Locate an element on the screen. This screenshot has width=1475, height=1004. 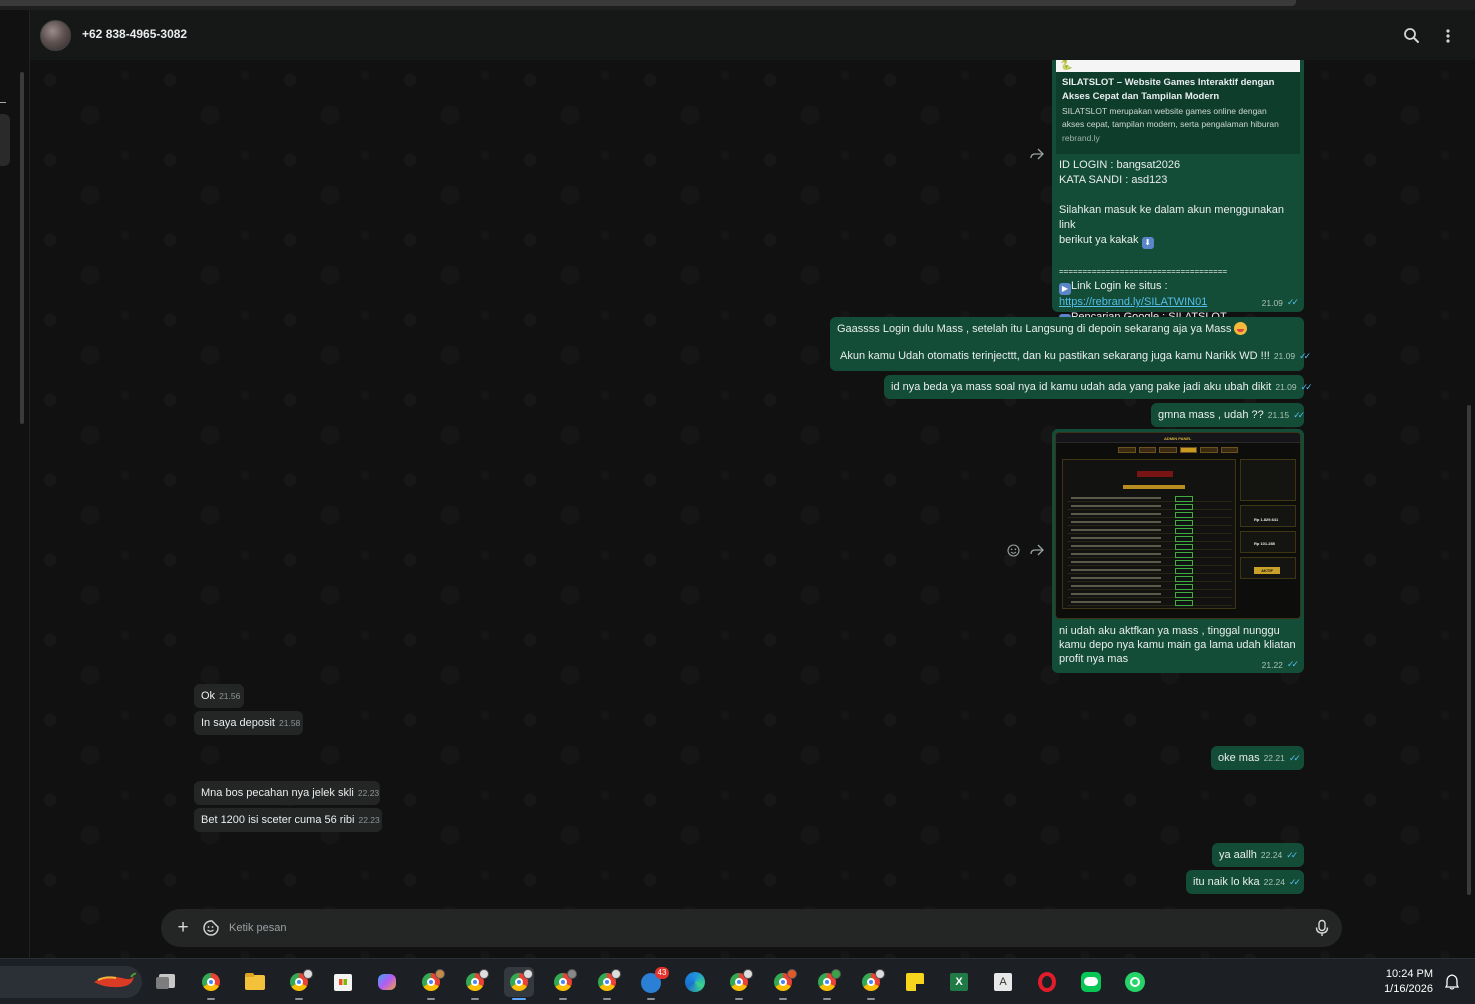
message-meta: 21.15 ✓✓ is located at coordinates (1286, 415).